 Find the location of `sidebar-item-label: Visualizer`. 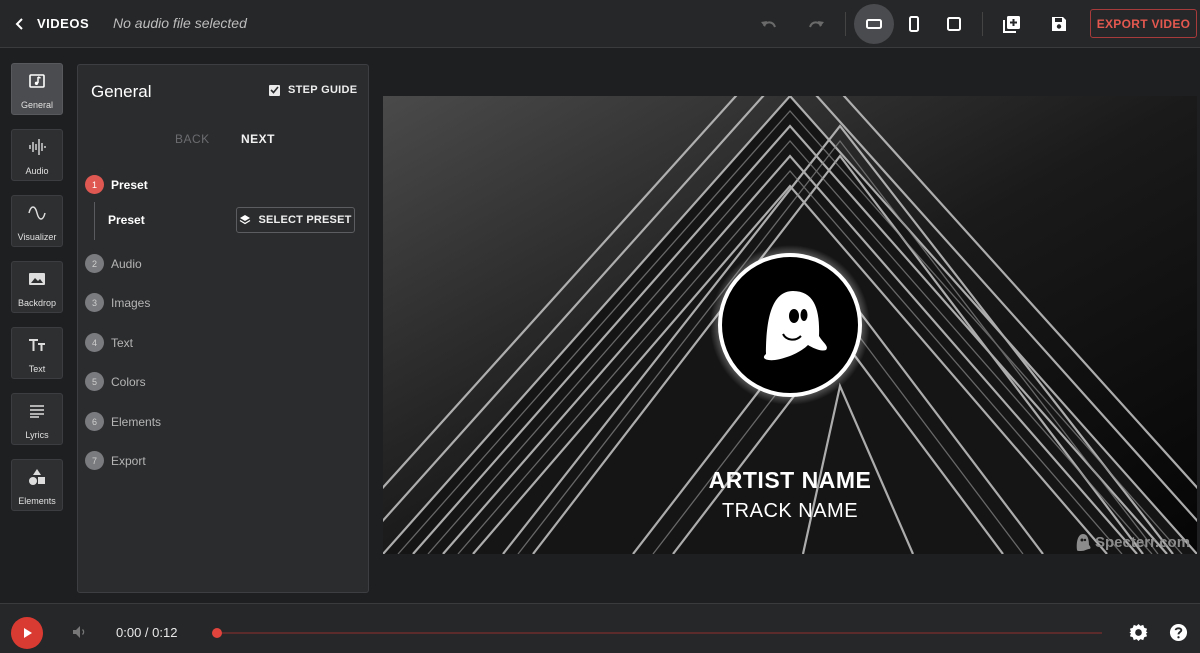

sidebar-item-label: Visualizer is located at coordinates (37, 237).